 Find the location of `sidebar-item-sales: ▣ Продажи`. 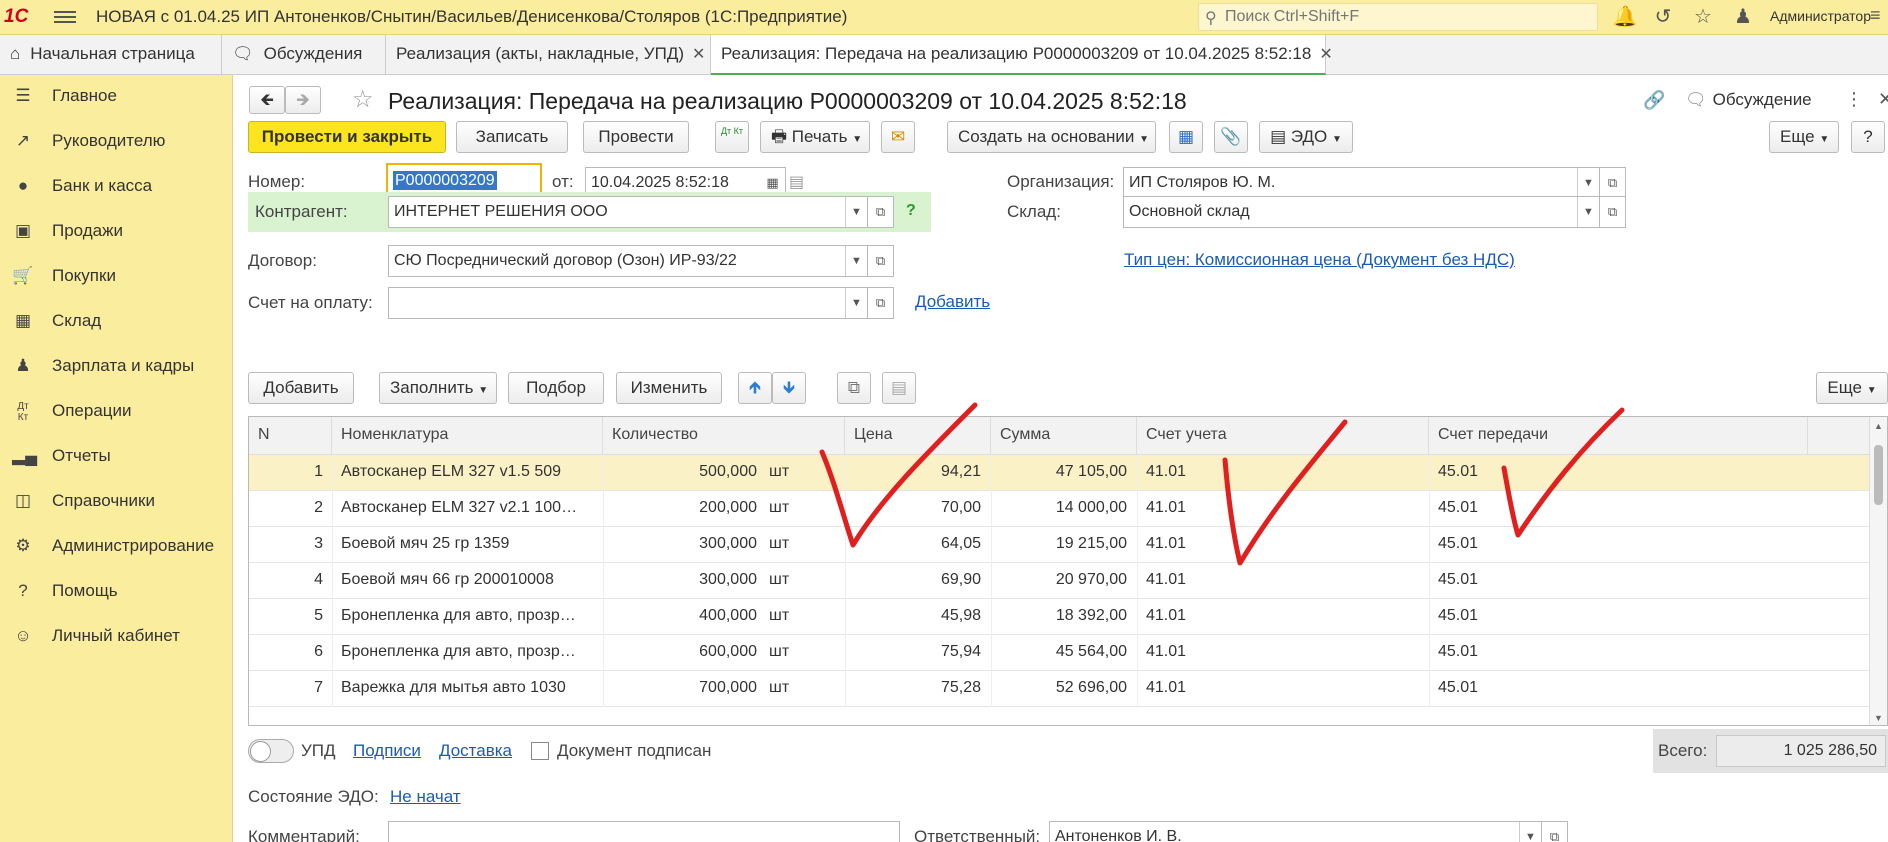

sidebar-item-sales: ▣ Продажи is located at coordinates (116, 231).